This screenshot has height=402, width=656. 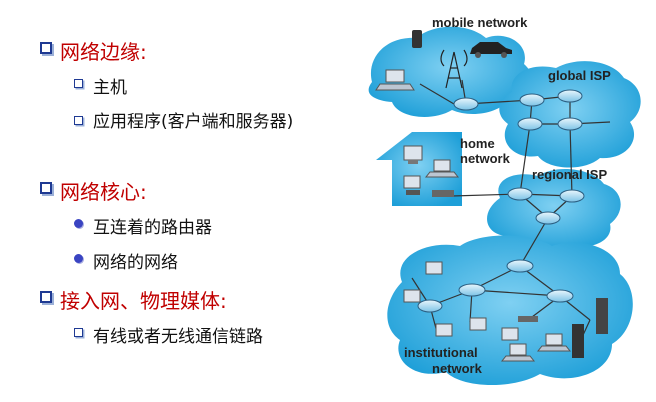 I want to click on global-isp-label: global ISP, so click(x=579, y=75).